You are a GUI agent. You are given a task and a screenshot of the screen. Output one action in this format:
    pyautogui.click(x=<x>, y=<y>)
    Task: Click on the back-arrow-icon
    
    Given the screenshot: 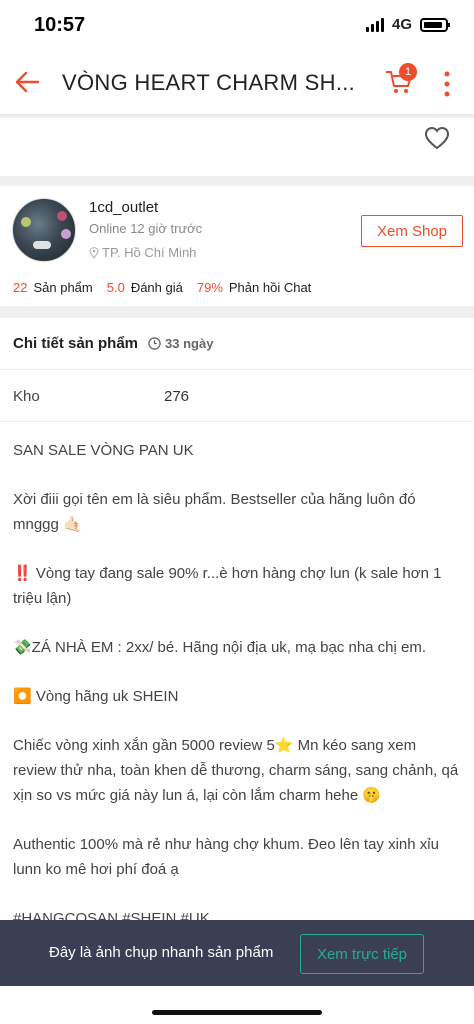 What is the action you would take?
    pyautogui.click(x=28, y=82)
    